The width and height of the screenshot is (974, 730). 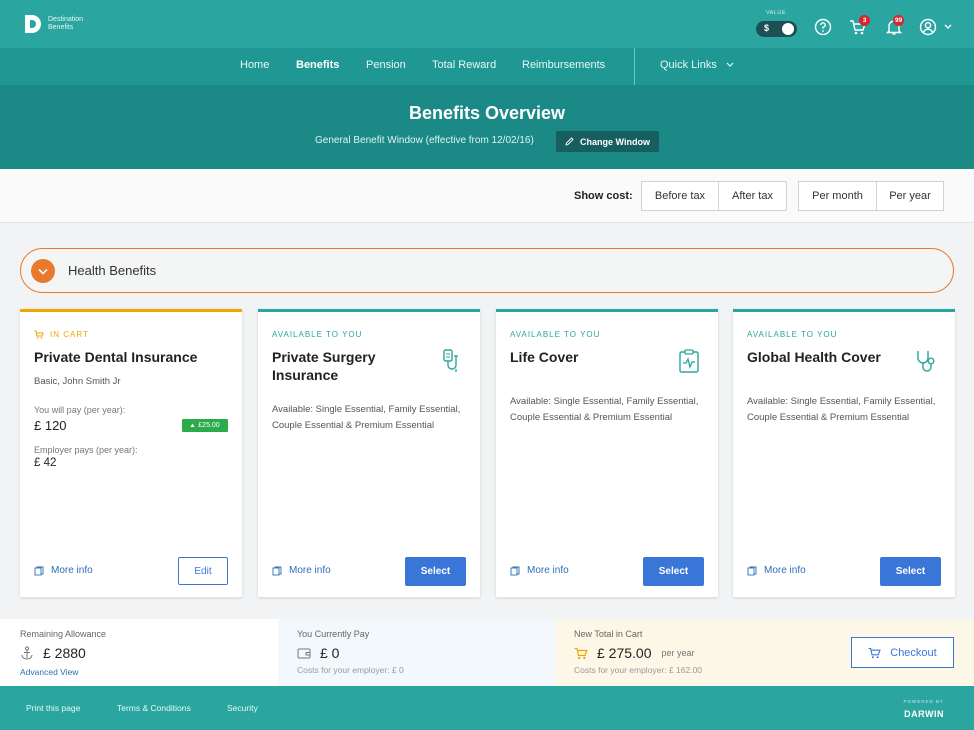 What do you see at coordinates (53, 708) in the screenshot?
I see `print-page-link: Print this page` at bounding box center [53, 708].